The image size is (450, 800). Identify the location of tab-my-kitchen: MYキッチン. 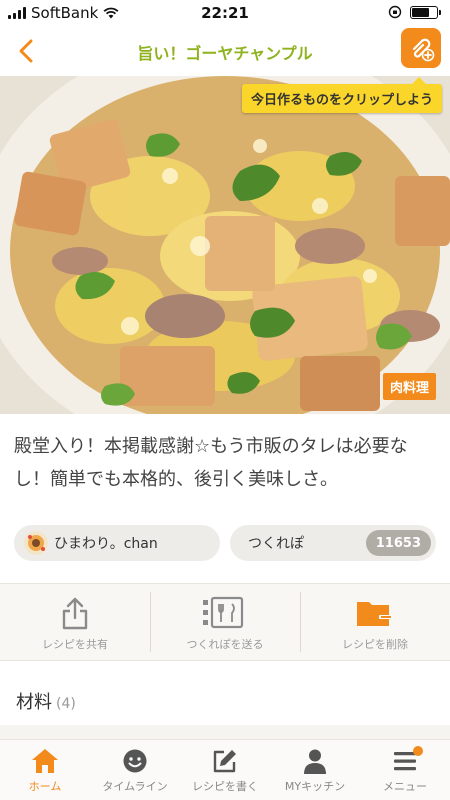
(315, 770).